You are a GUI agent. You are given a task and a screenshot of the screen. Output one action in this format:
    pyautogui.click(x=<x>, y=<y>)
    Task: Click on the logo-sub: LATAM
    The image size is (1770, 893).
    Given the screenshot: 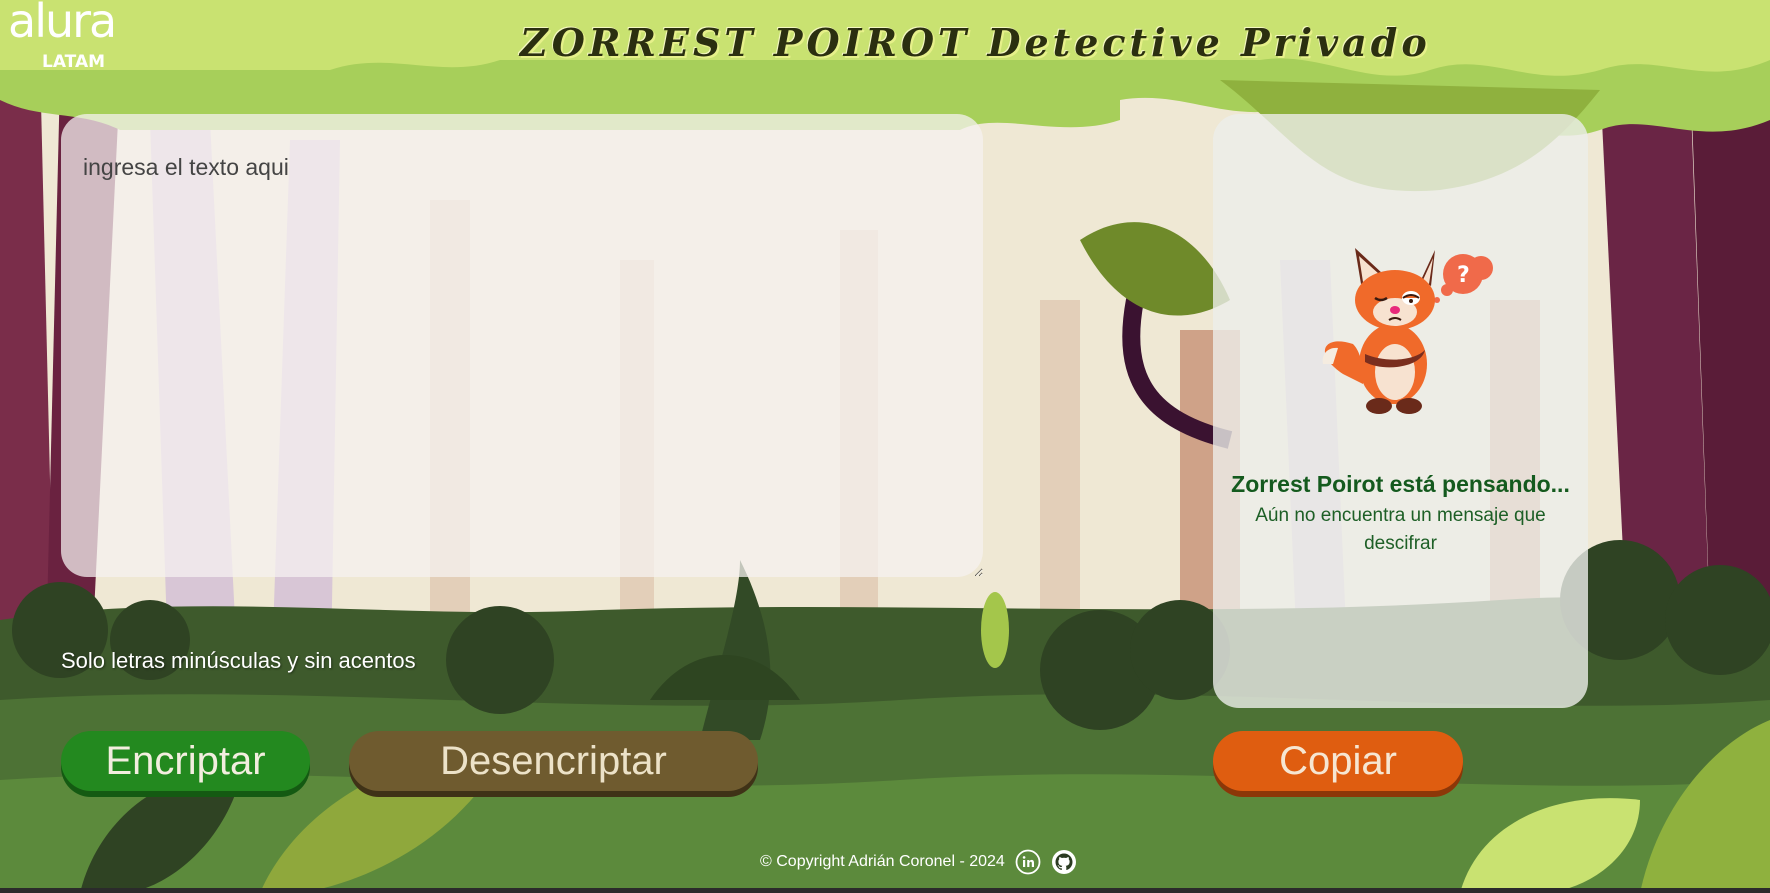 What is the action you would take?
    pyautogui.click(x=74, y=62)
    